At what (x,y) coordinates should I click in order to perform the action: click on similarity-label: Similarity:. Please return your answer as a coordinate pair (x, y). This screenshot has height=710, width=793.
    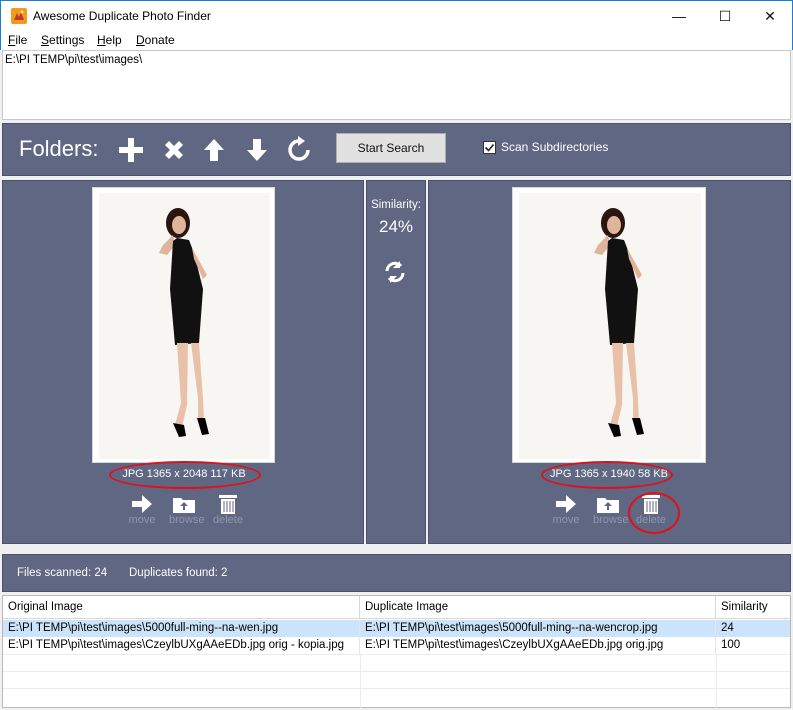
    Looking at the image, I should click on (396, 205).